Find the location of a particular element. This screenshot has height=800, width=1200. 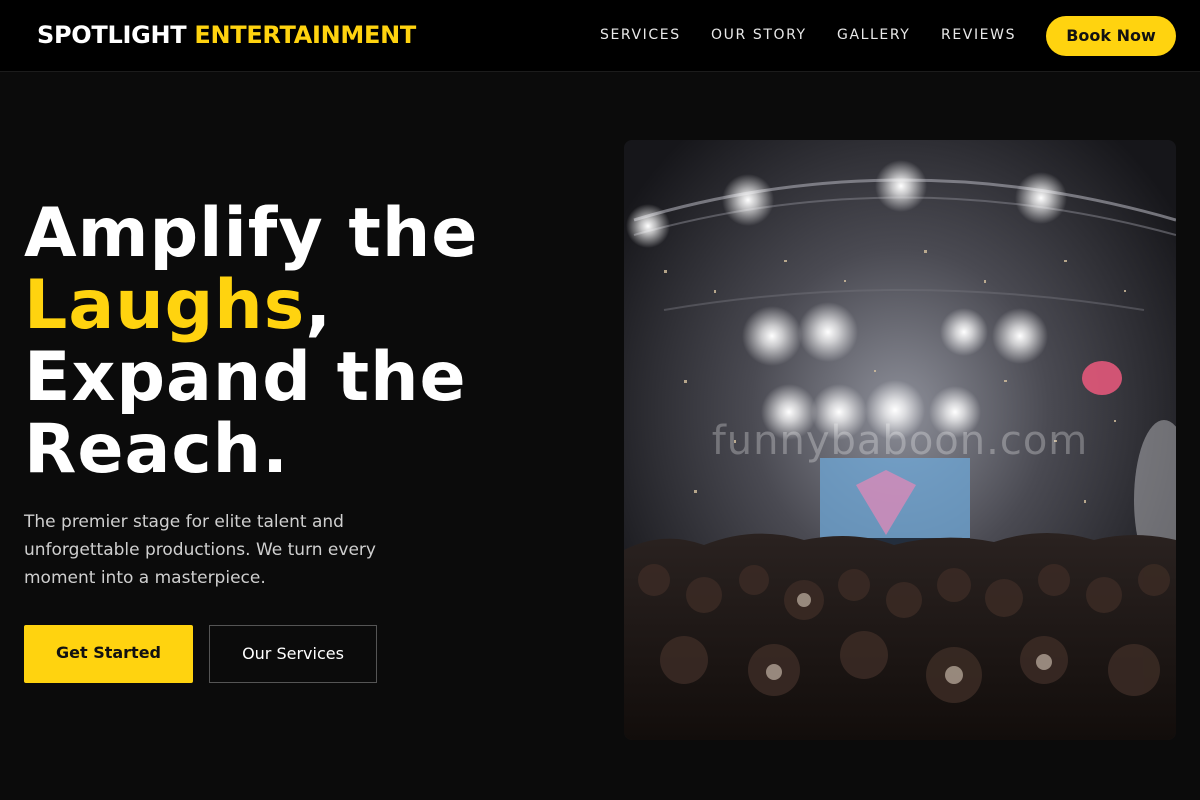

hero-headline: Amplify the Laughs, Expand the Reach. is located at coordinates (251, 342).